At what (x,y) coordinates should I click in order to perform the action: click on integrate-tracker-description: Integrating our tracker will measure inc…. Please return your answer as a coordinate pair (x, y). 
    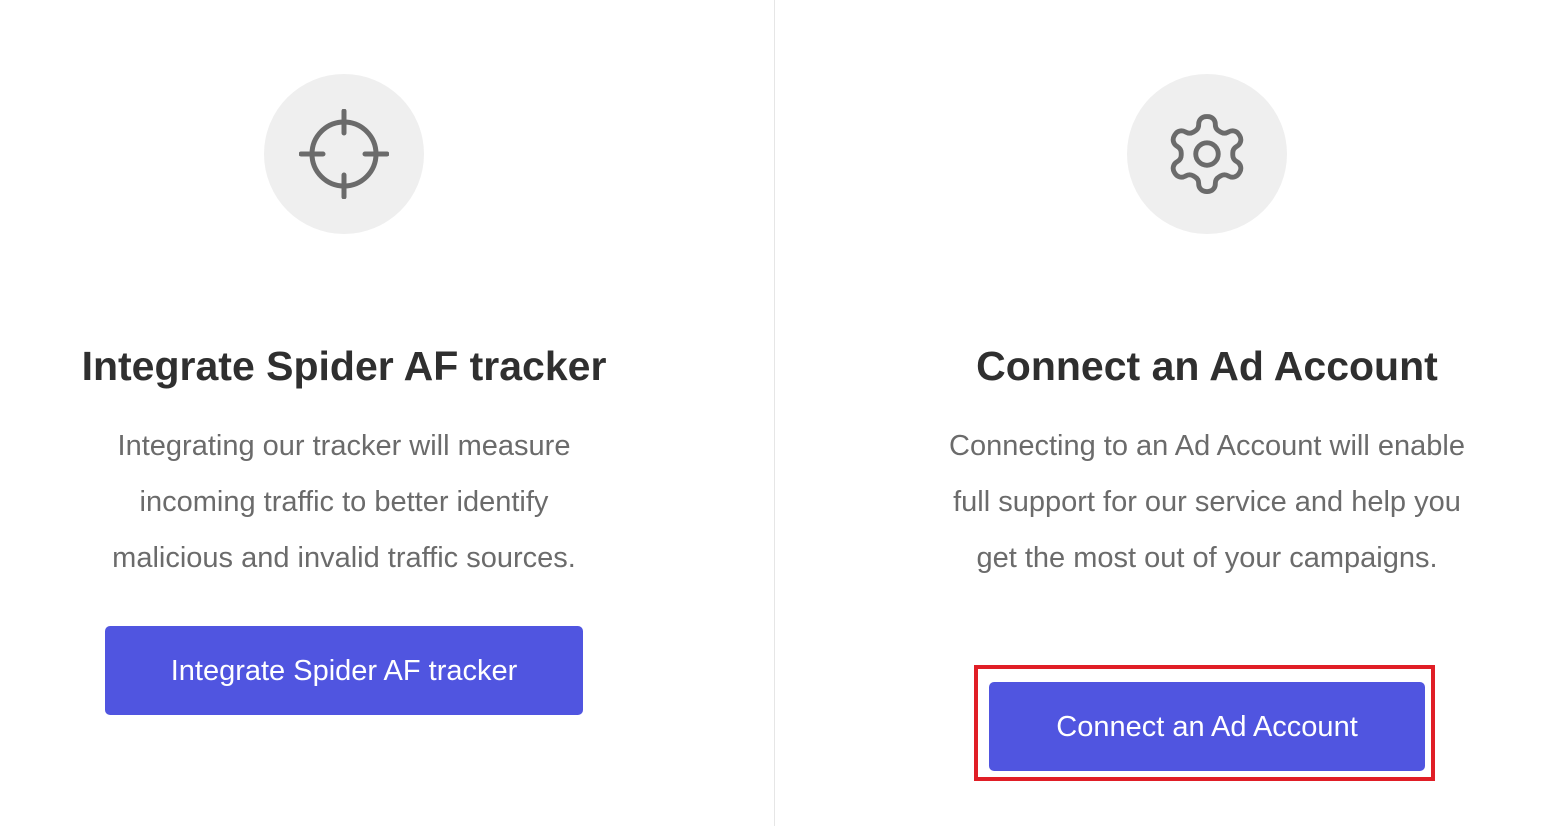
    Looking at the image, I should click on (344, 502).